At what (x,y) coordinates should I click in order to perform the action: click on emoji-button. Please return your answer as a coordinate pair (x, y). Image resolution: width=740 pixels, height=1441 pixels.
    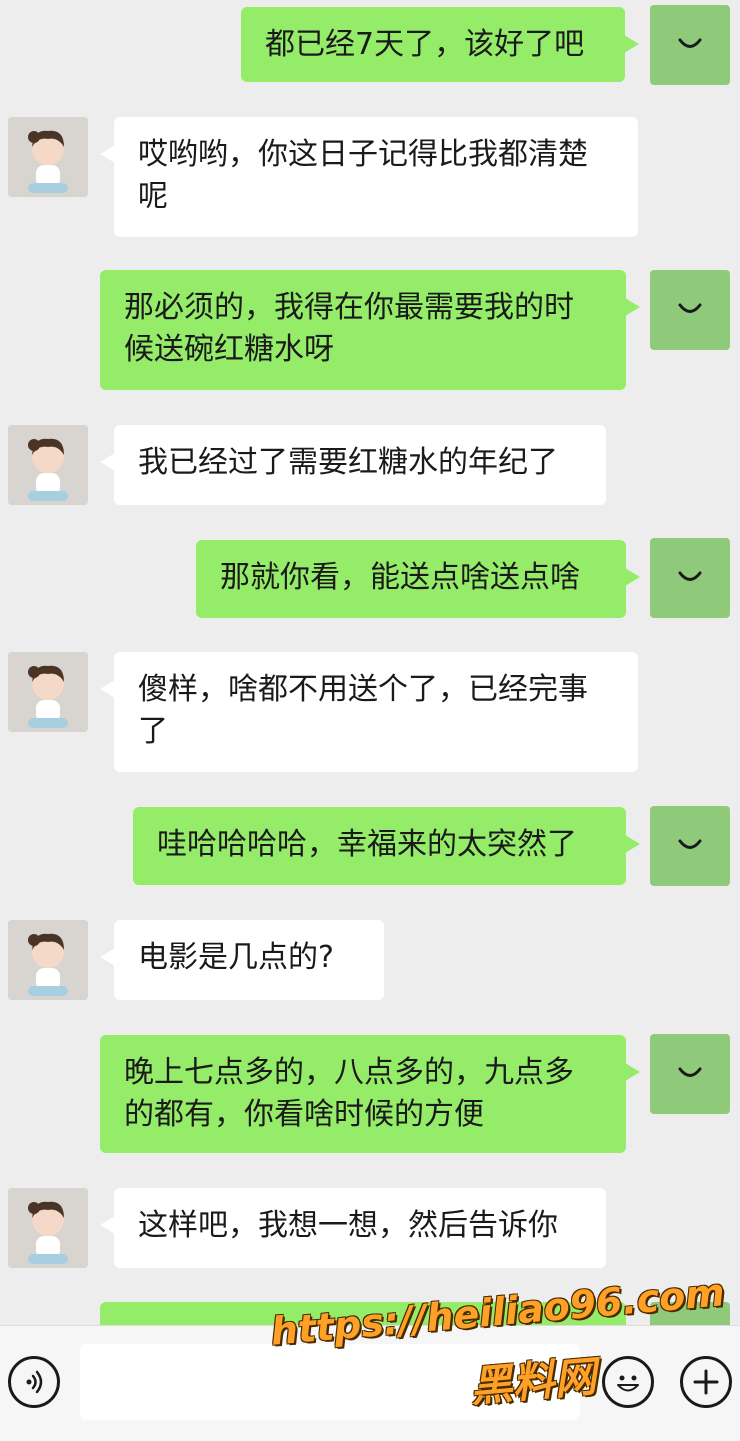
    Looking at the image, I should click on (628, 1382).